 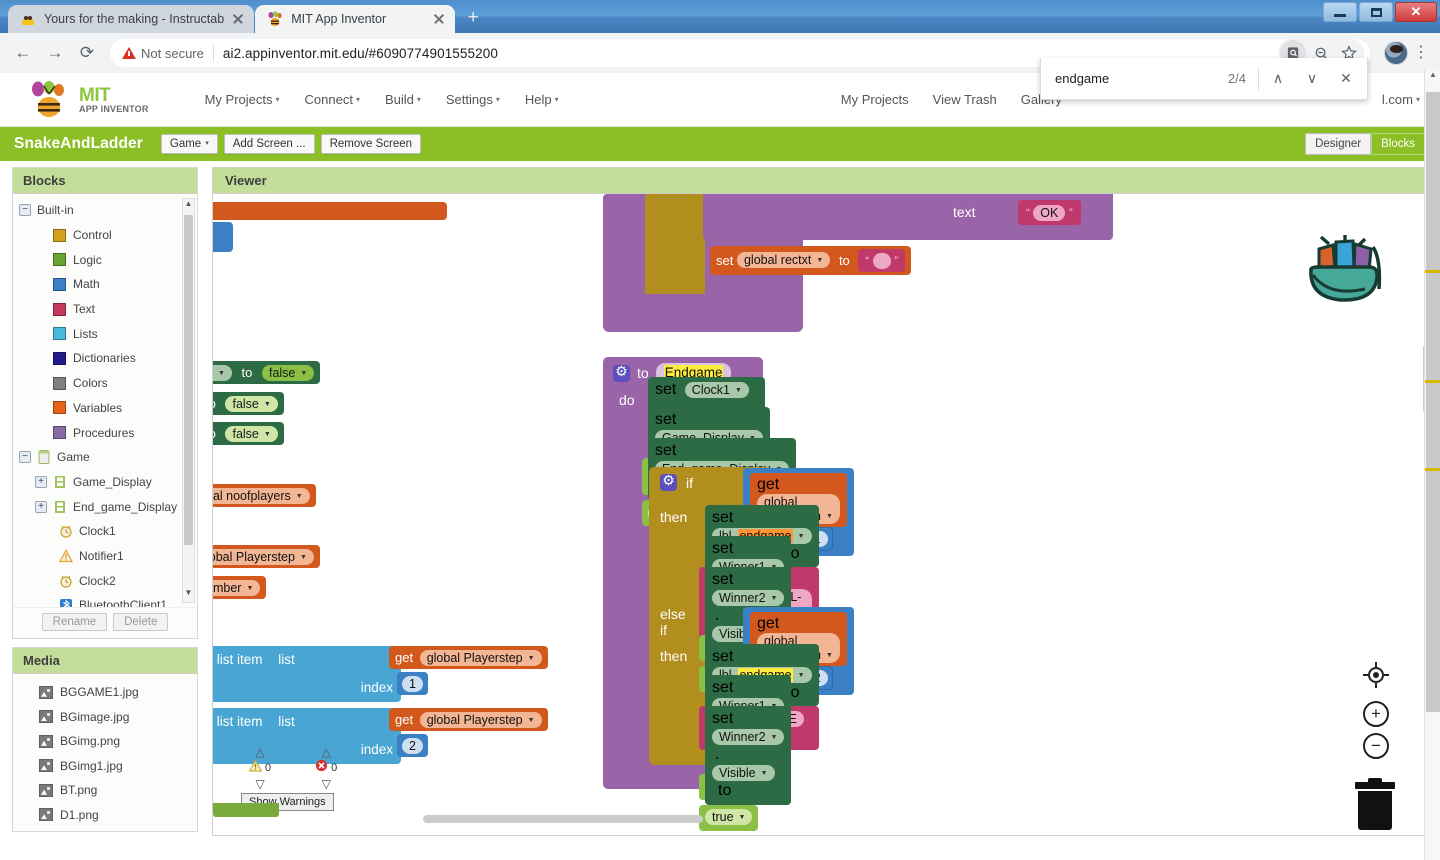 I want to click on variable-dropdown: umber ▼, so click(x=237, y=587).